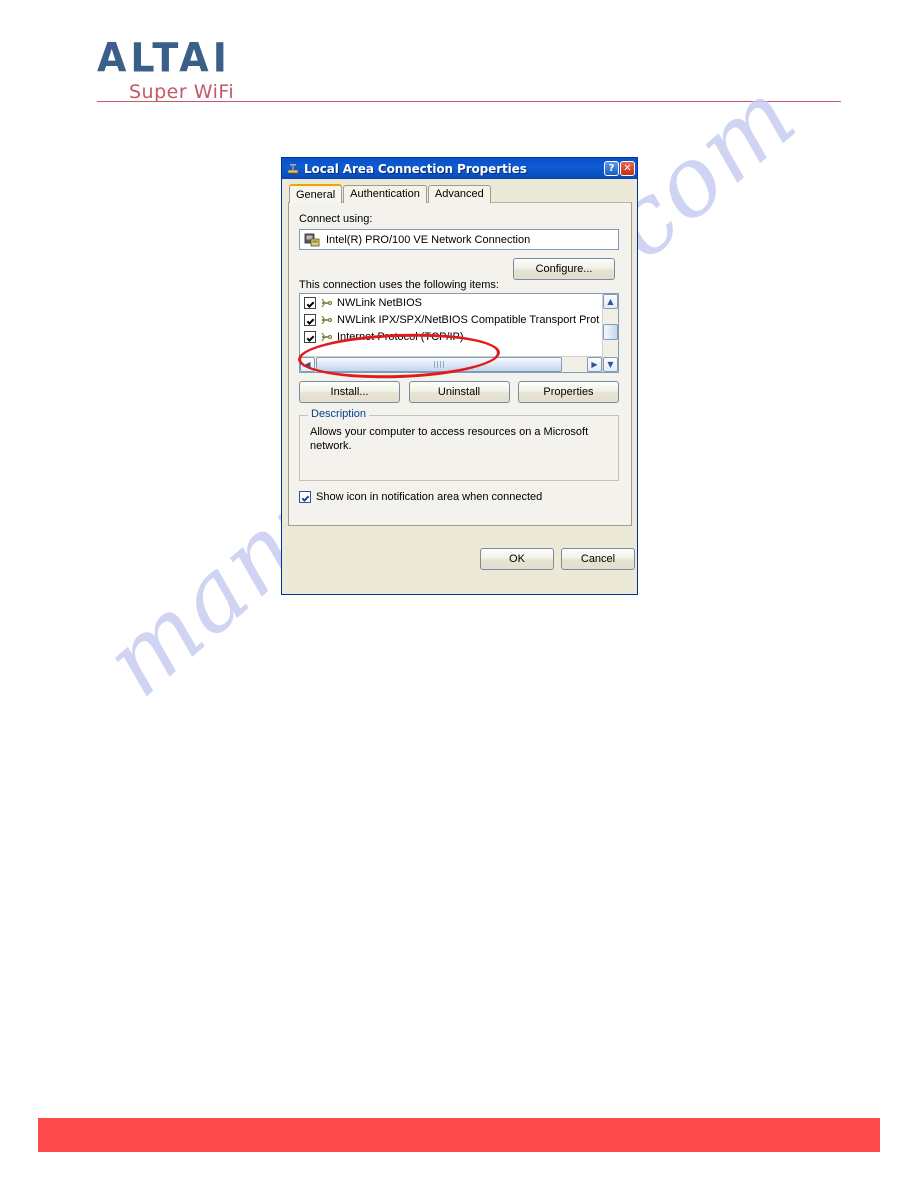 Image resolution: width=918 pixels, height=1188 pixels. I want to click on logo-tagline: Super WiFi, so click(182, 92).